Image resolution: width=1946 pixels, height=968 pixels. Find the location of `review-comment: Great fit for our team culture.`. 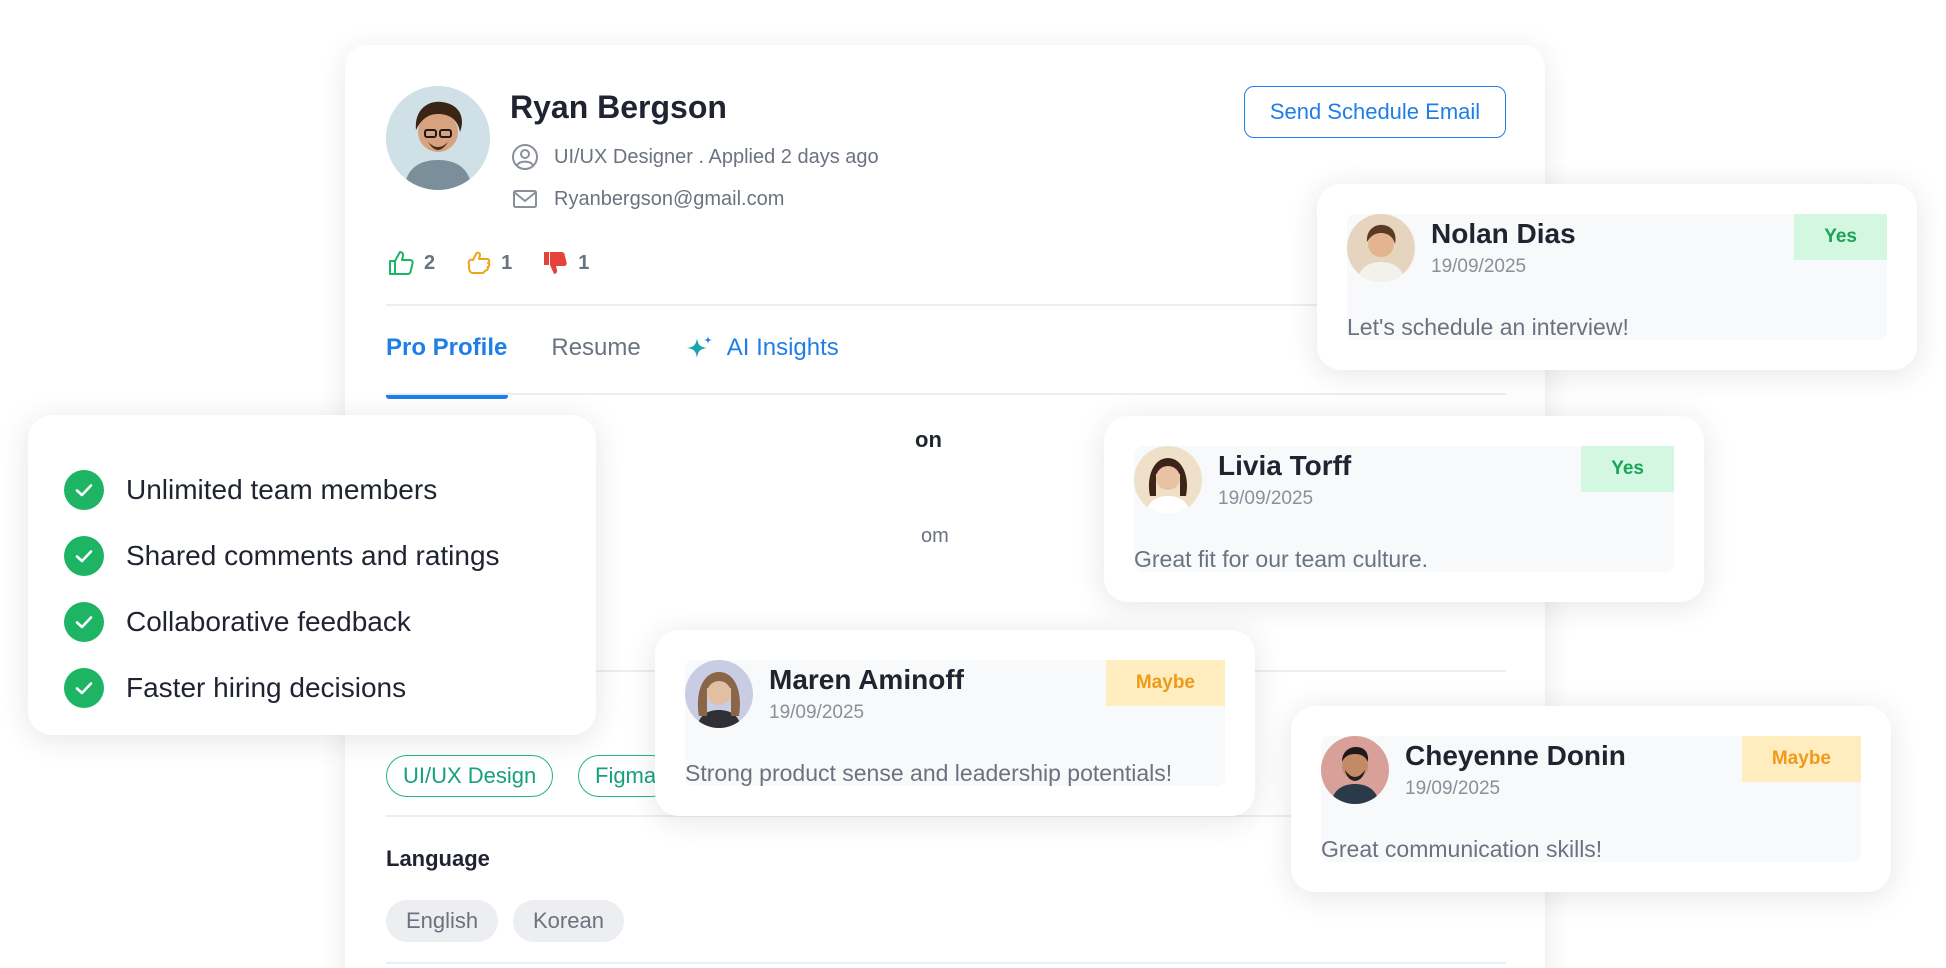

review-comment: Great fit for our team culture. is located at coordinates (1281, 559).